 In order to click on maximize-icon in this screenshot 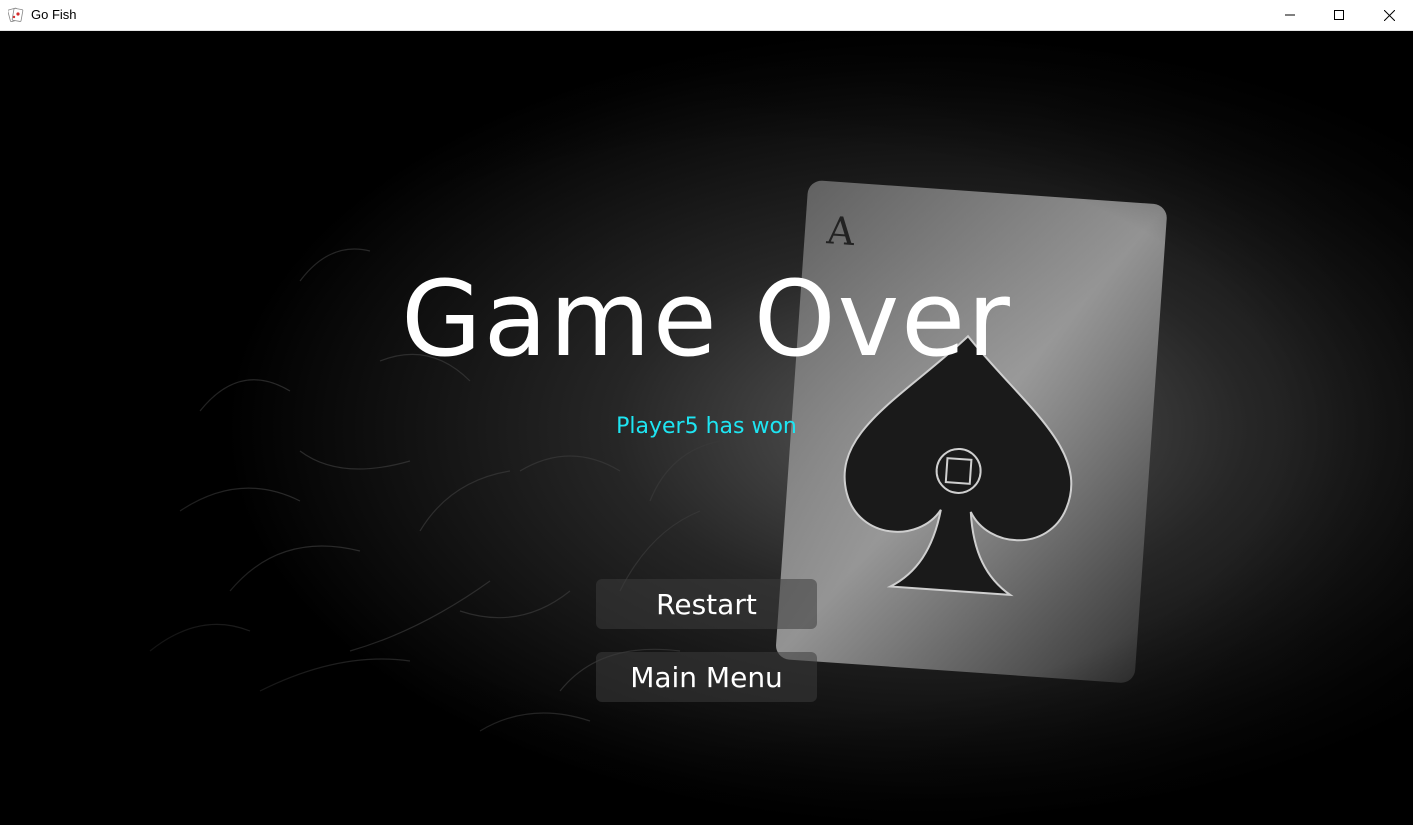, I will do `click(1339, 15)`.